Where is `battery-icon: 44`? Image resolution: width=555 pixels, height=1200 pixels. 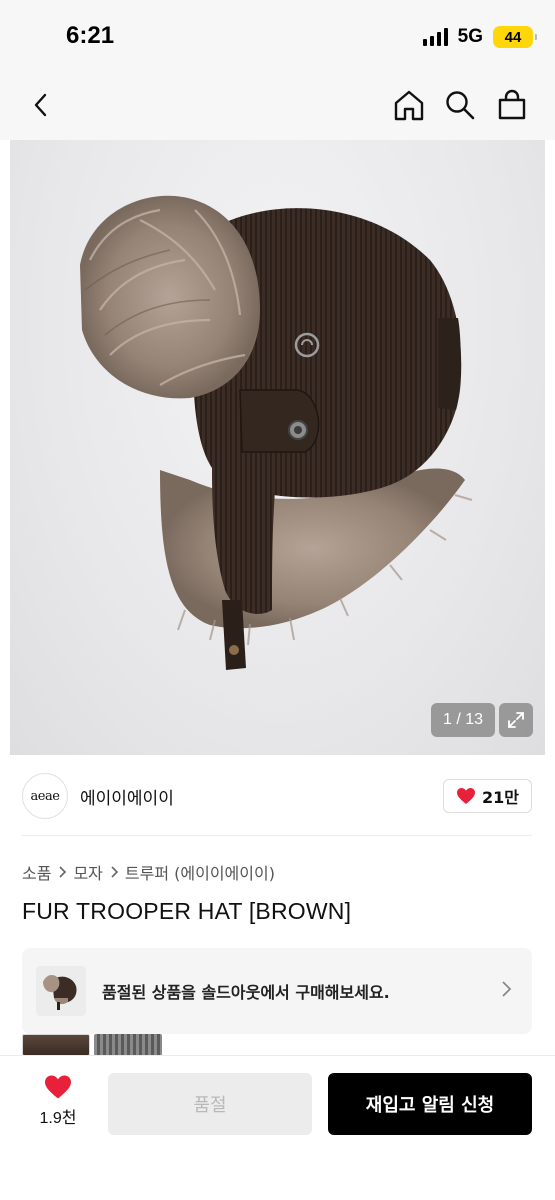 battery-icon: 44 is located at coordinates (515, 37).